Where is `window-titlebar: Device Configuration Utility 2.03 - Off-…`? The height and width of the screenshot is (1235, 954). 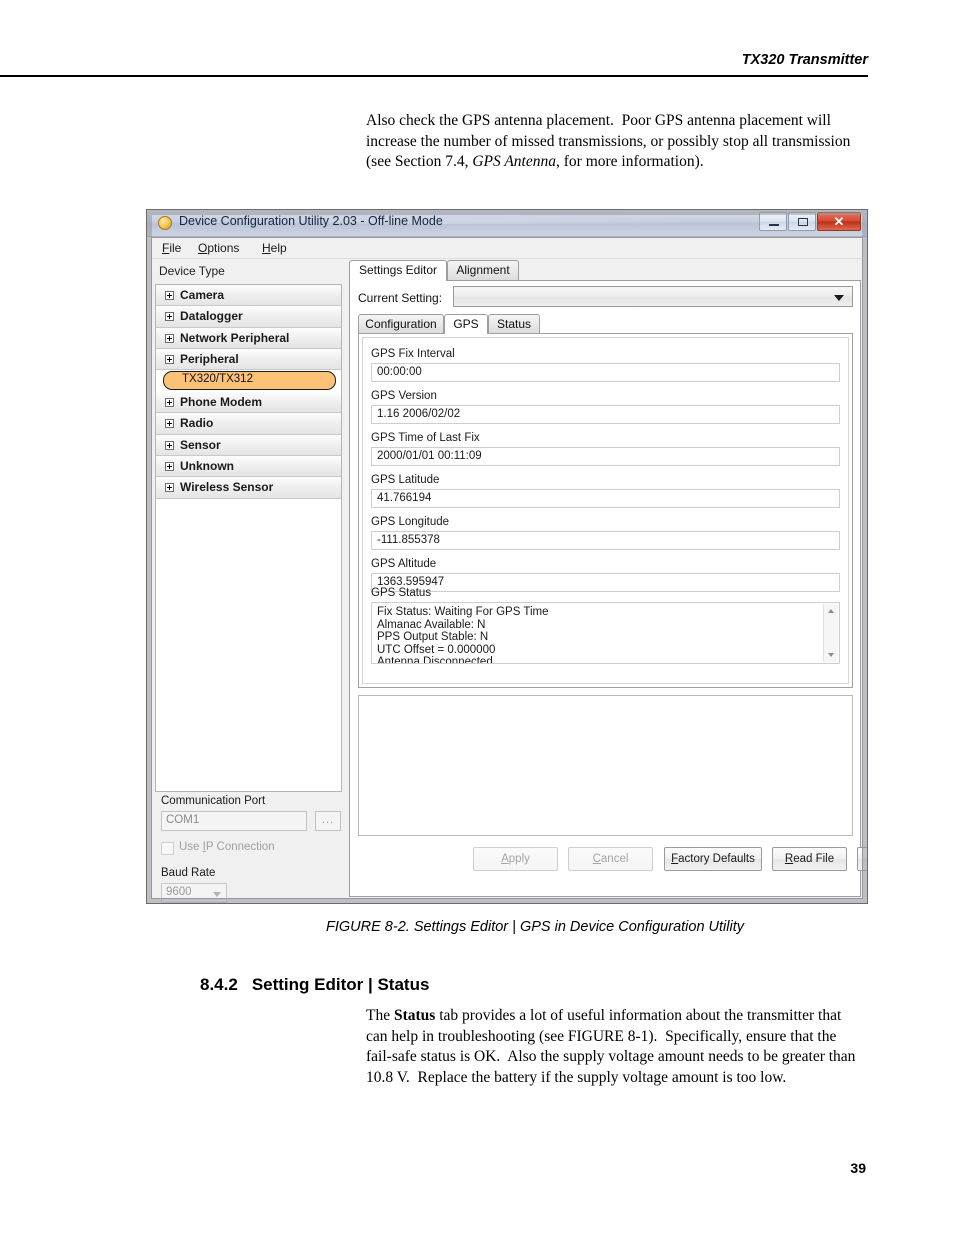 window-titlebar: Device Configuration Utility 2.03 - Off-… is located at coordinates (507, 223).